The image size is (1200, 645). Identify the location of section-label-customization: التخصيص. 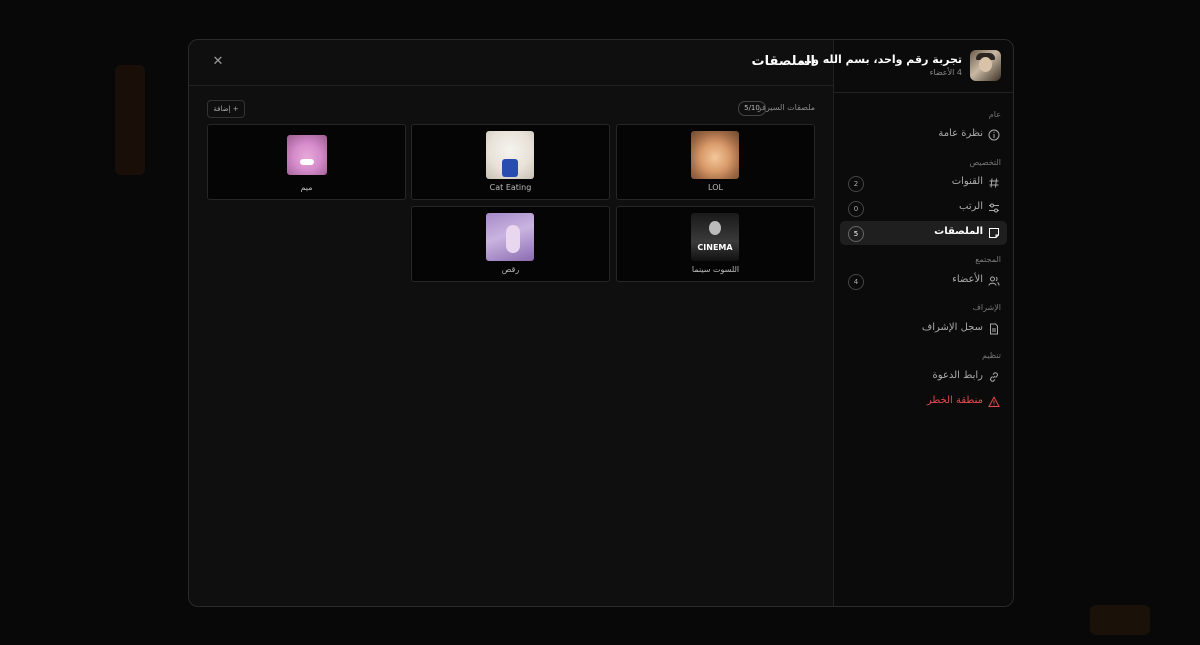
(985, 162).